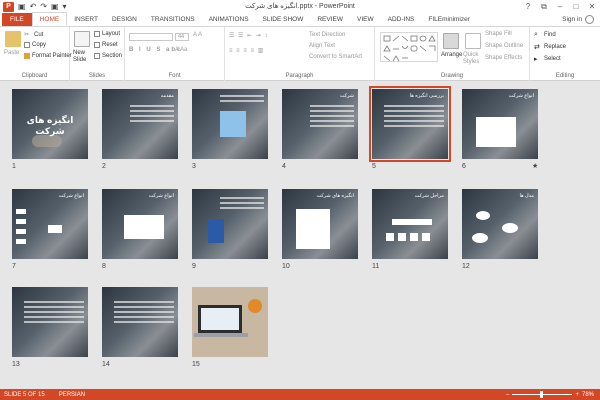 The width and height of the screenshot is (600, 400). I want to click on language-indicator: PERSIAN, so click(70, 395).